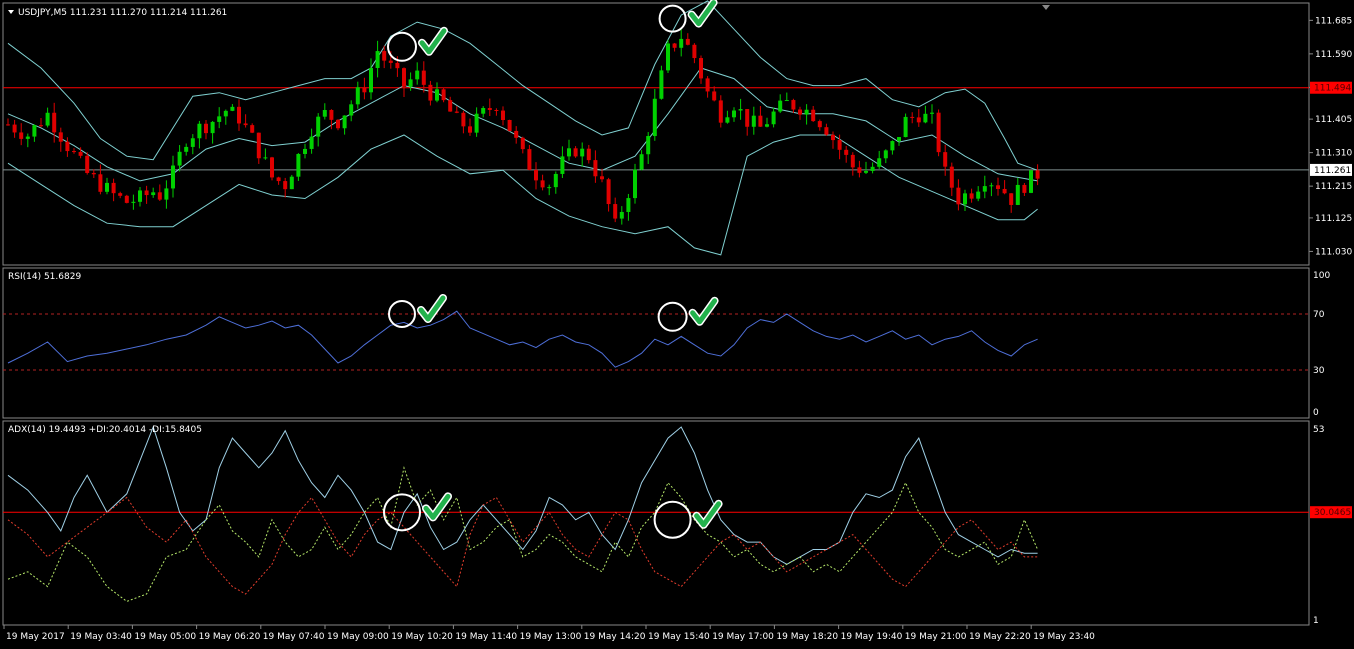 This screenshot has width=1354, height=649. Describe the element at coordinates (1333, 219) in the screenshot. I see `price-tick-label: 111.125` at that location.